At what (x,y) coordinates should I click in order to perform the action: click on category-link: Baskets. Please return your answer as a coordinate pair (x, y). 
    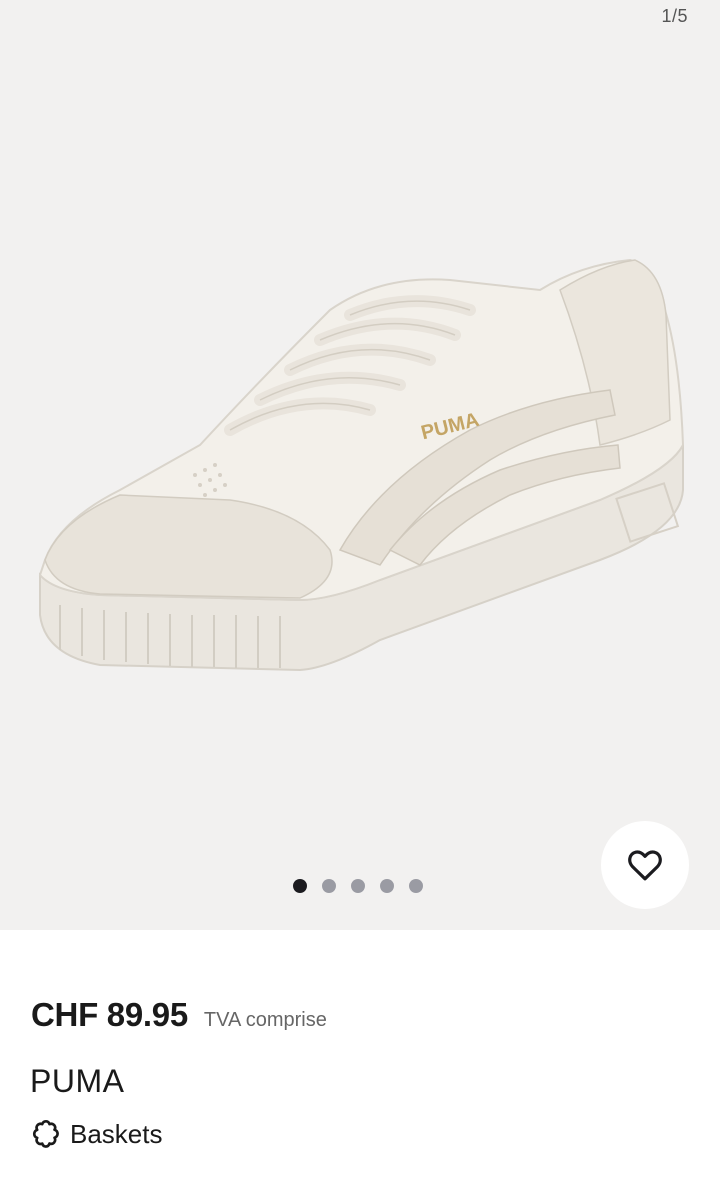
    Looking at the image, I should click on (96, 1134).